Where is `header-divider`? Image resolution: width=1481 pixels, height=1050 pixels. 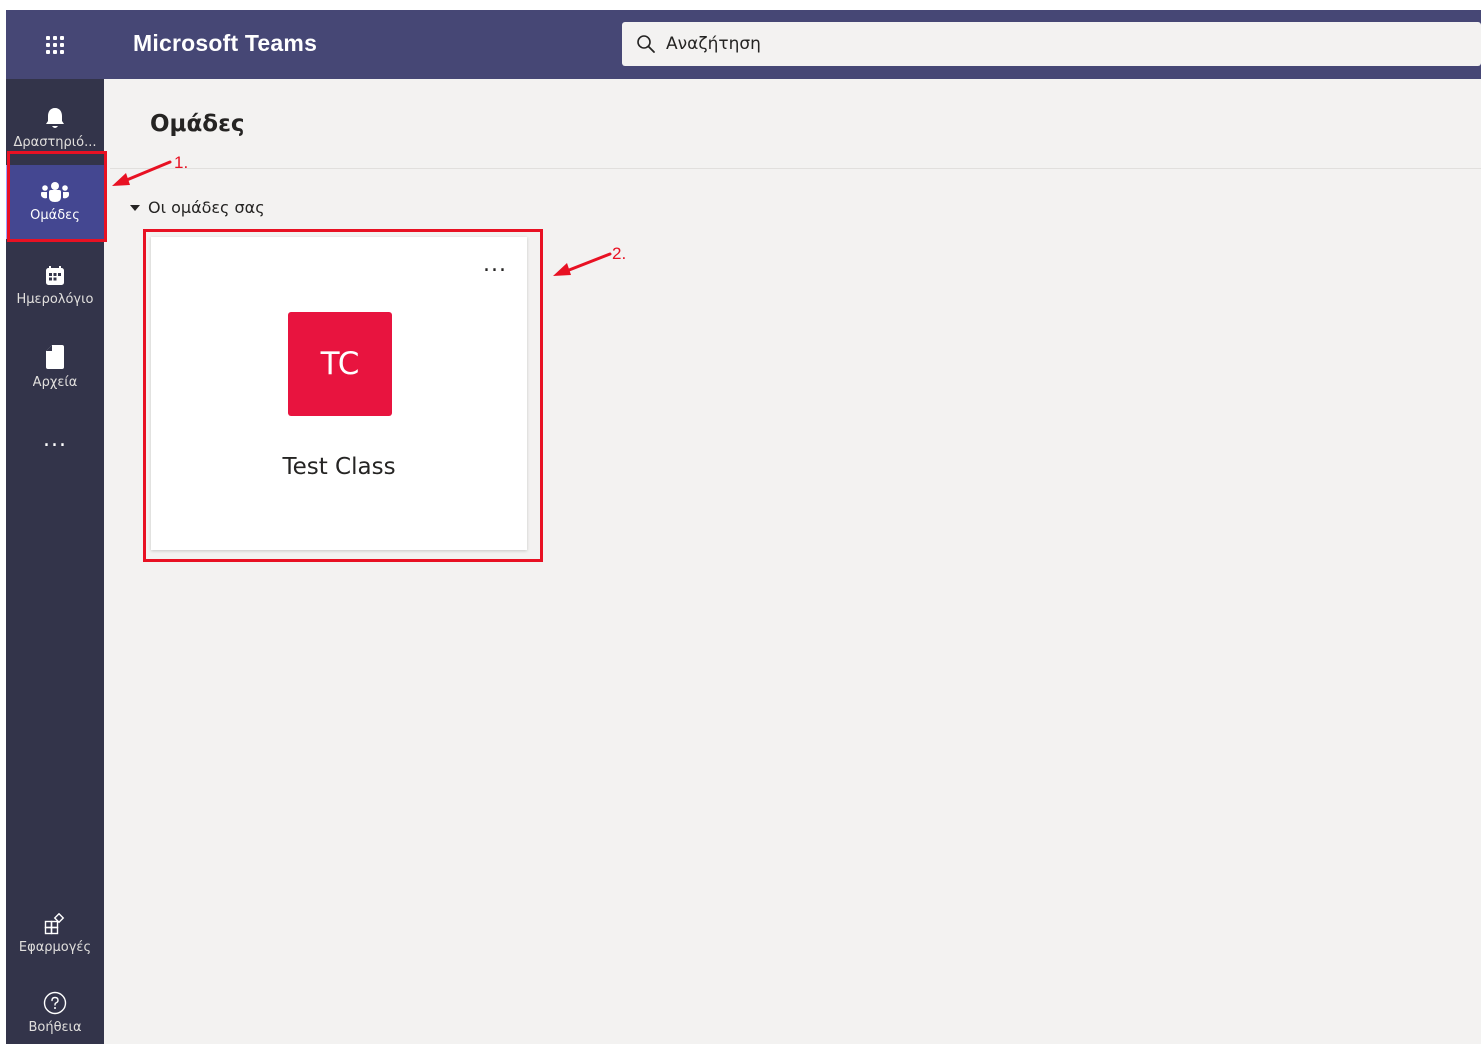
header-divider is located at coordinates (795, 168).